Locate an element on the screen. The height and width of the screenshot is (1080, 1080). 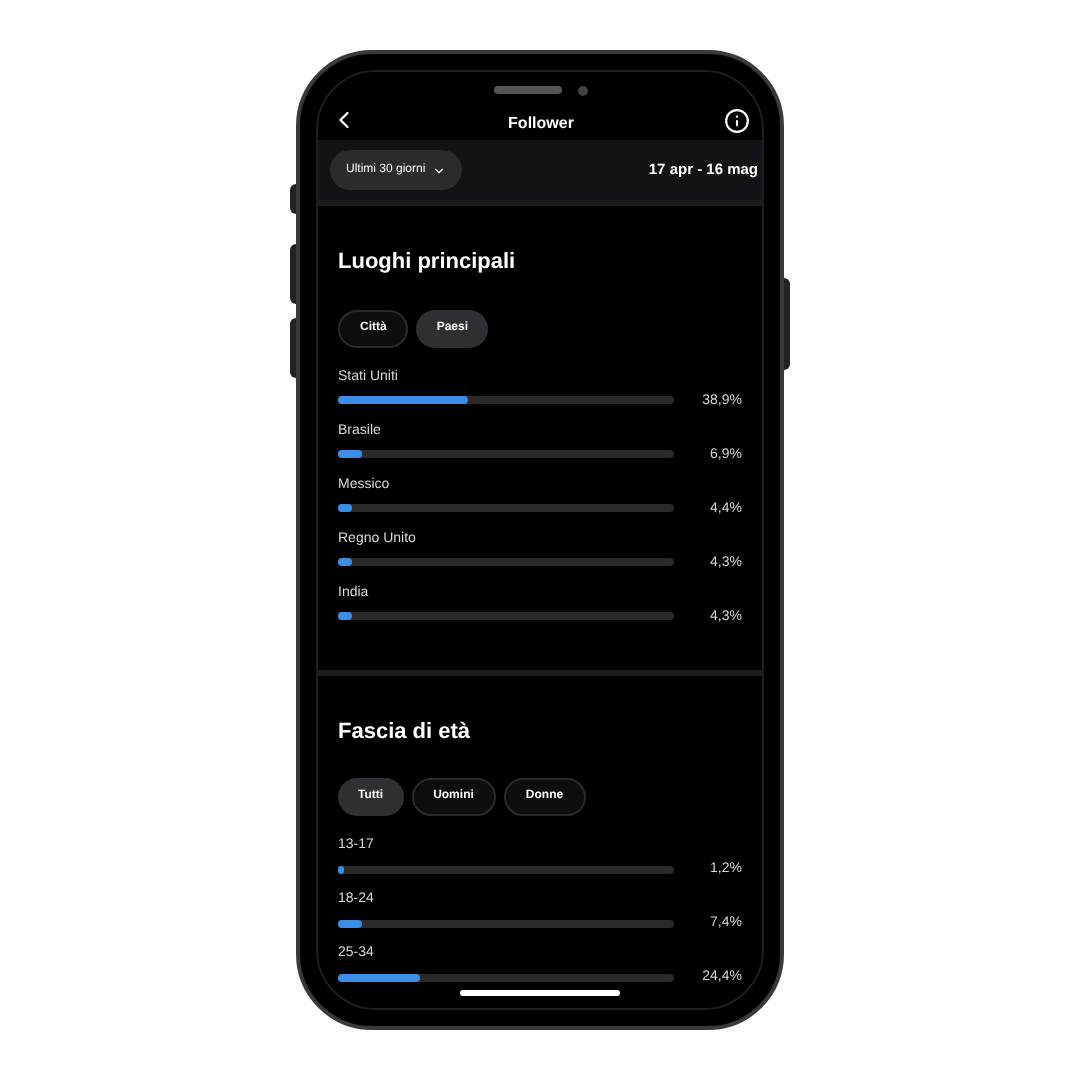
section-title: Fascia di età is located at coordinates (405, 732).